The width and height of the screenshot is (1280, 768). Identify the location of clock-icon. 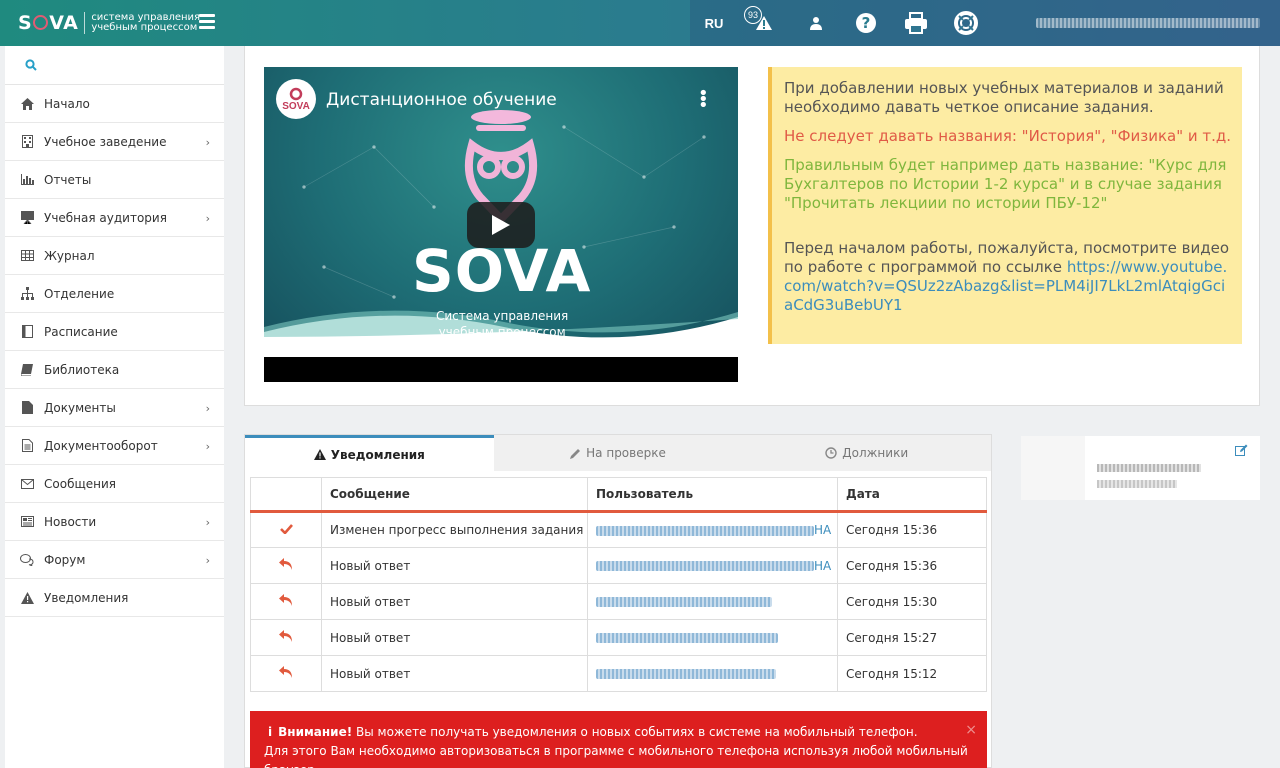
(831, 453).